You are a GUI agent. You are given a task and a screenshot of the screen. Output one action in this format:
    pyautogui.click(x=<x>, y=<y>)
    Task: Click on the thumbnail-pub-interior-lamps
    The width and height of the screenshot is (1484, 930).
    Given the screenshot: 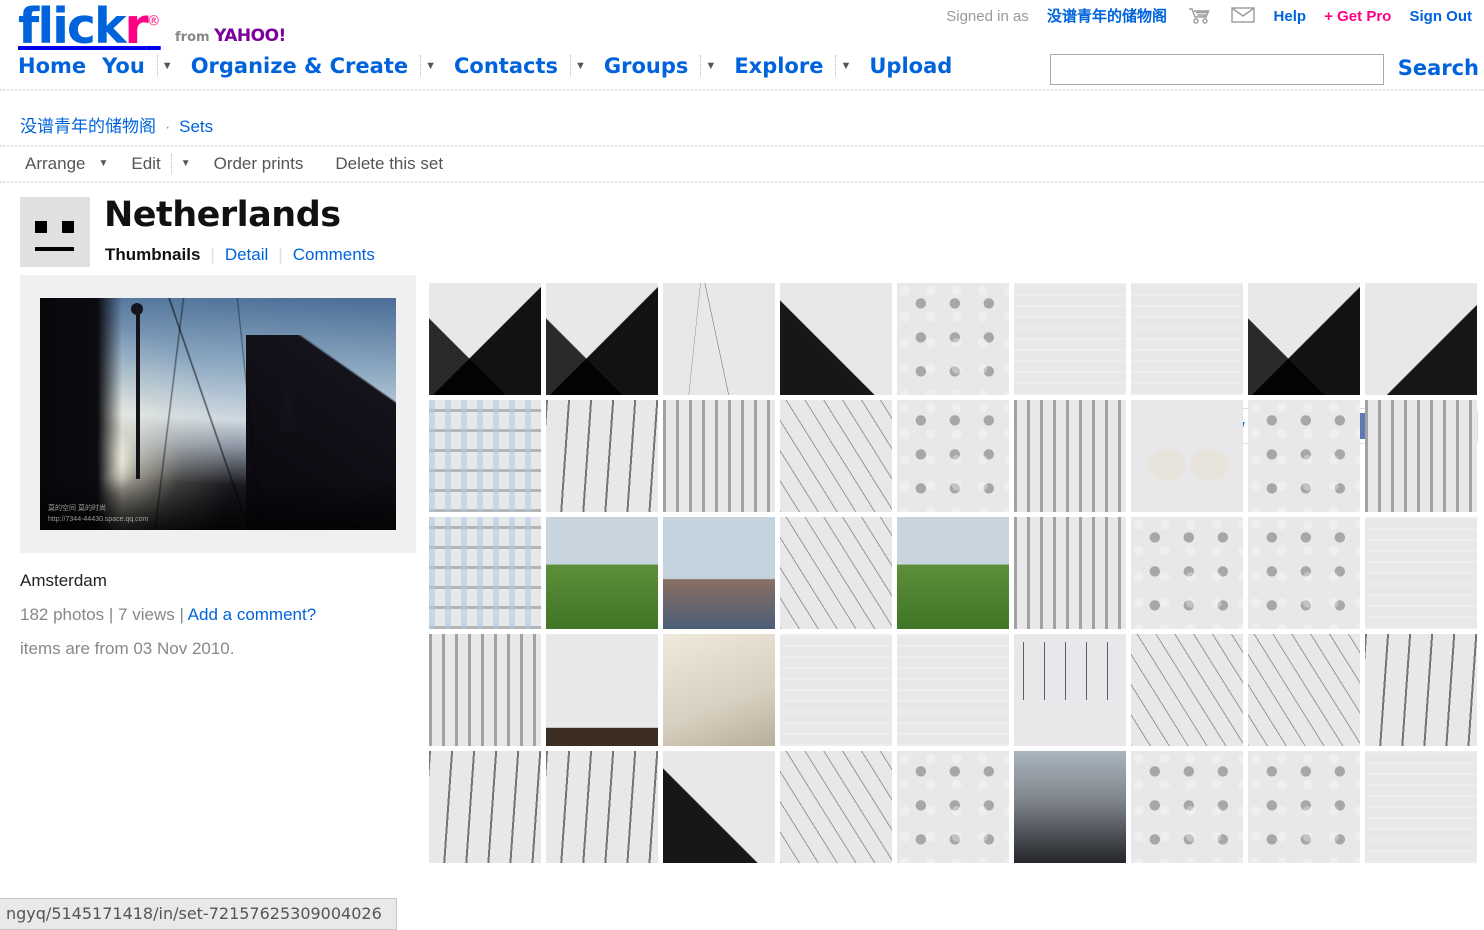 What is the action you would take?
    pyautogui.click(x=1421, y=807)
    